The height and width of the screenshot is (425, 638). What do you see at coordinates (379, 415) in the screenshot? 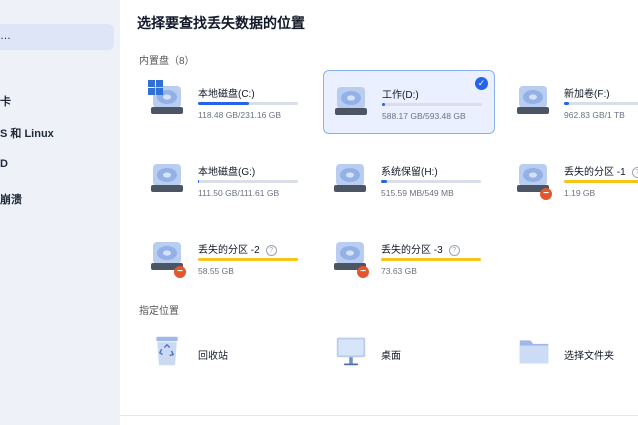
I see `footer-divider` at bounding box center [379, 415].